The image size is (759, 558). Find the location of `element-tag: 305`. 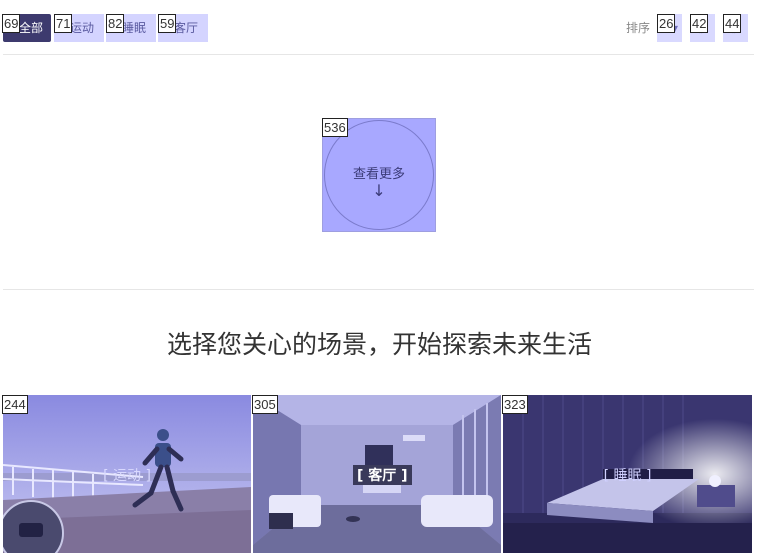

element-tag: 305 is located at coordinates (265, 404).